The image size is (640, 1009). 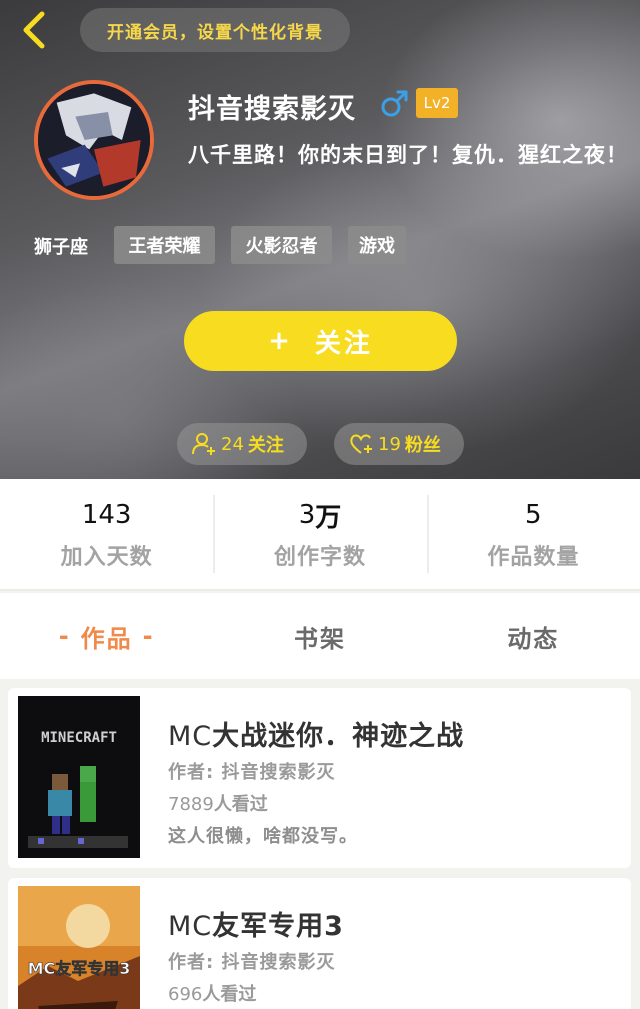 I want to click on tab-activity: 动态, so click(x=533, y=636).